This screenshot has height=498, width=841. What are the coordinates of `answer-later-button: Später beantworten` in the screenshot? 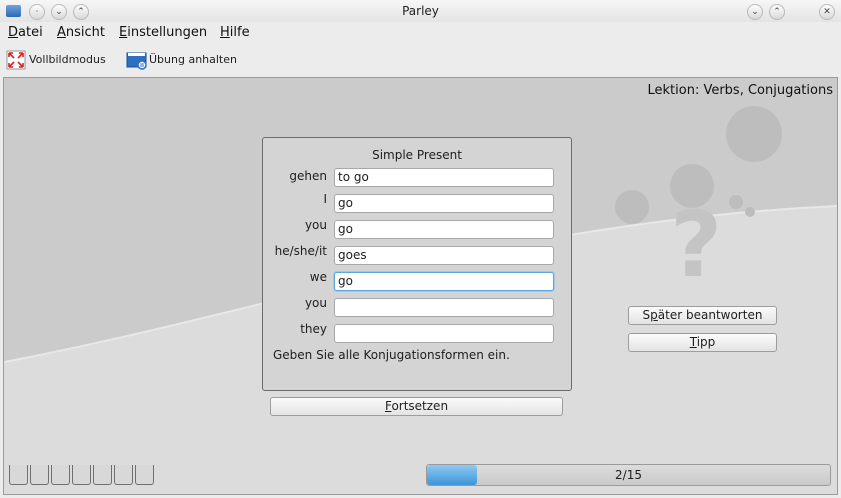 It's located at (702, 315).